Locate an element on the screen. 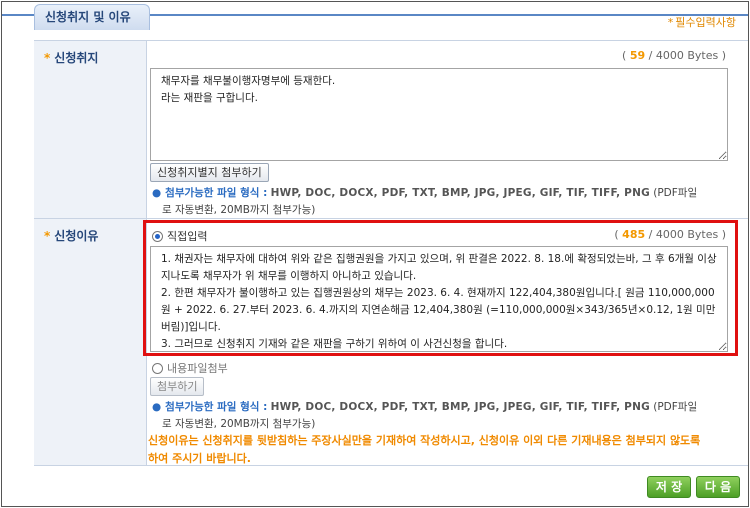 This screenshot has width=750, height=508. reason-file-attach-label: 내용파일첨부 is located at coordinates (197, 368).